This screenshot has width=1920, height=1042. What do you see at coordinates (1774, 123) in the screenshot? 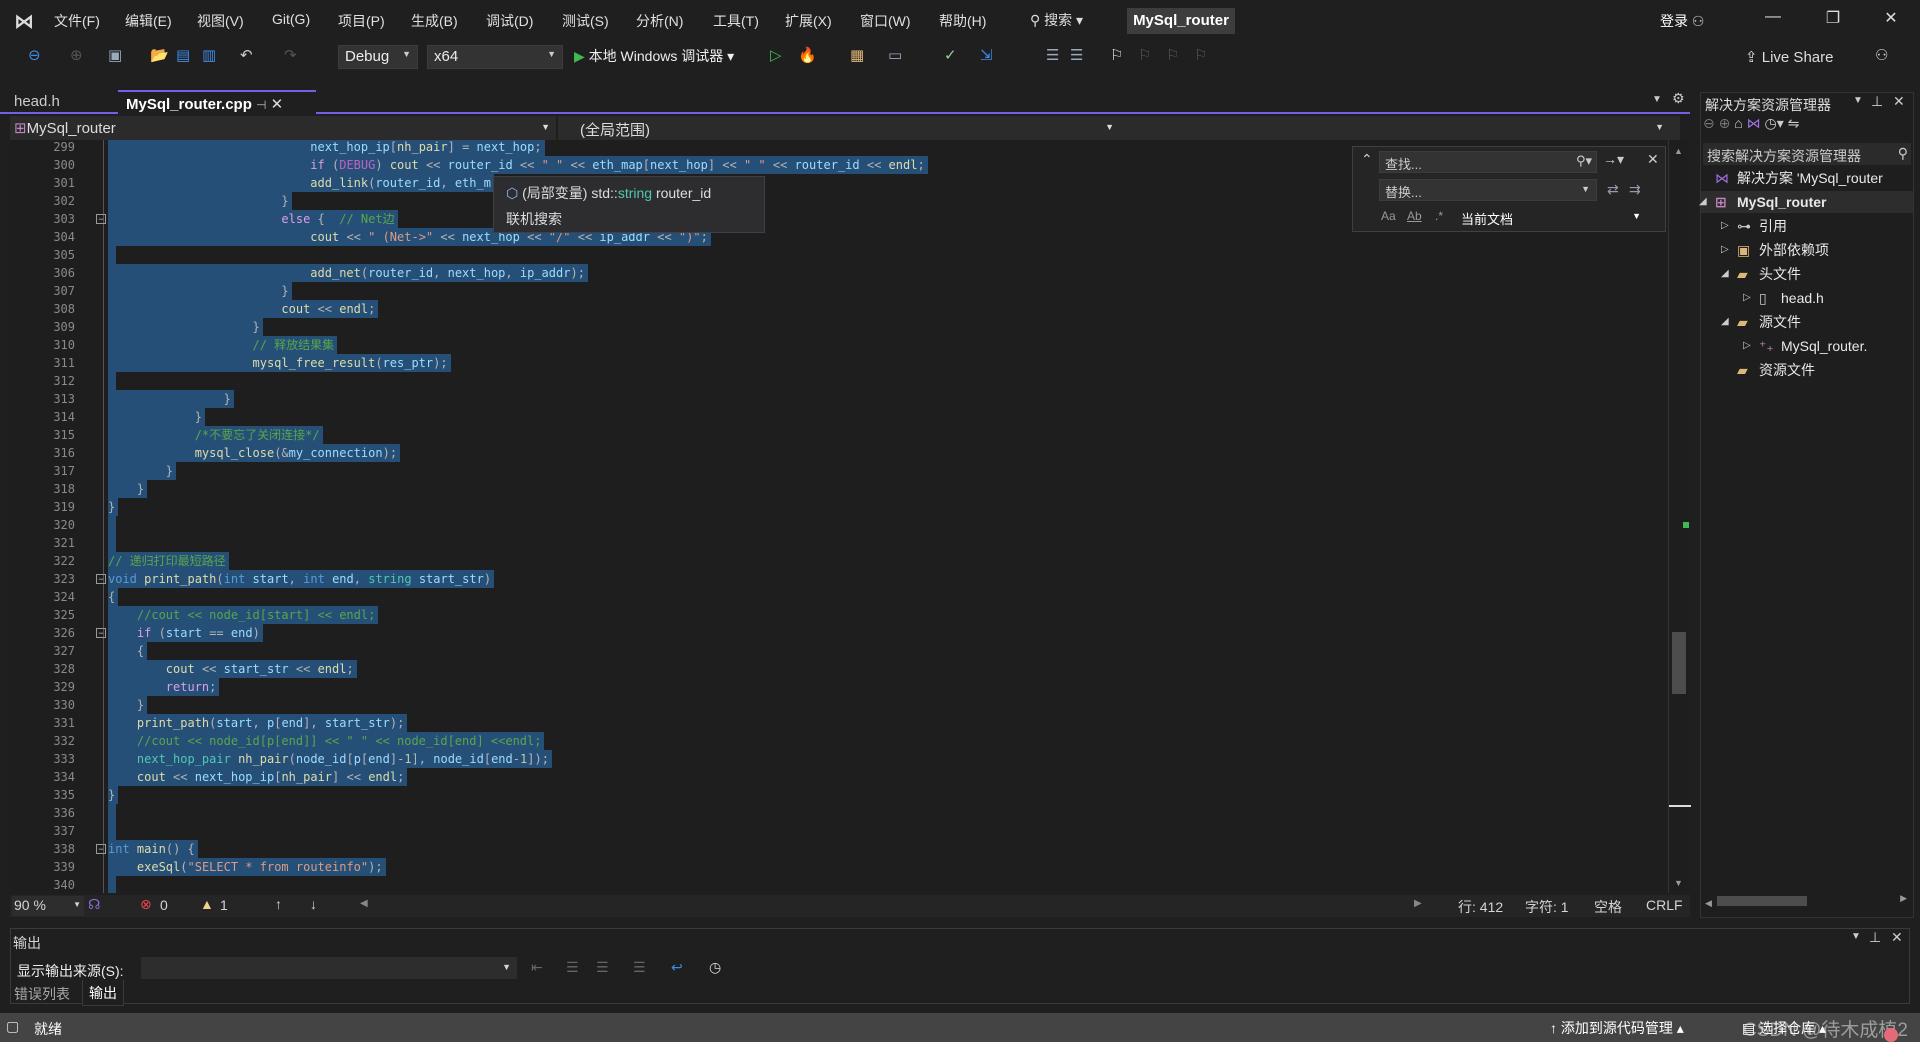
I see `pending-changes-icon: ◷▾` at bounding box center [1774, 123].